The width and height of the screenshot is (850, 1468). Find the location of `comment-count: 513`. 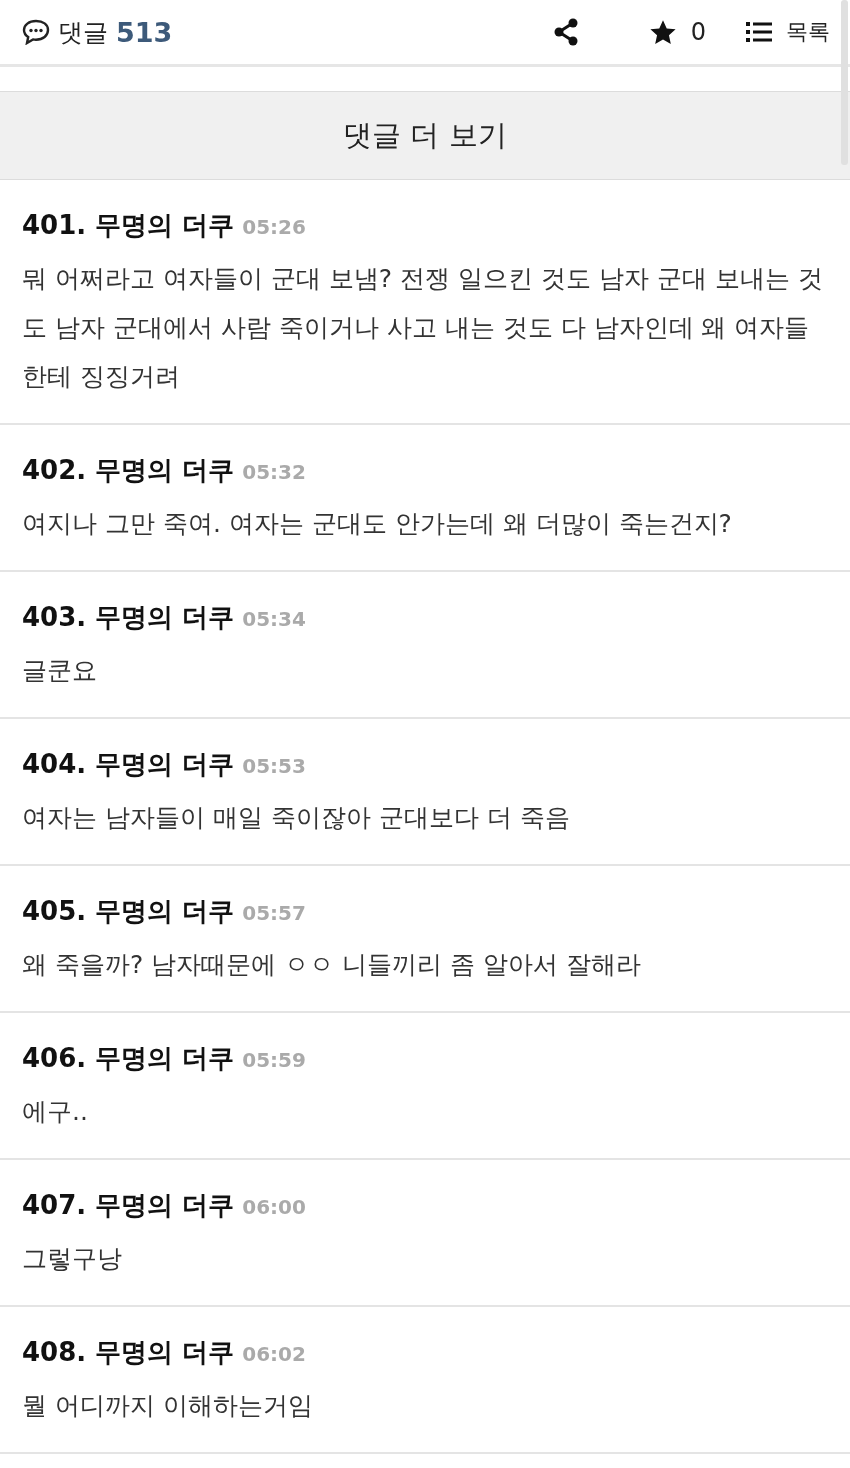

comment-count: 513 is located at coordinates (144, 32).